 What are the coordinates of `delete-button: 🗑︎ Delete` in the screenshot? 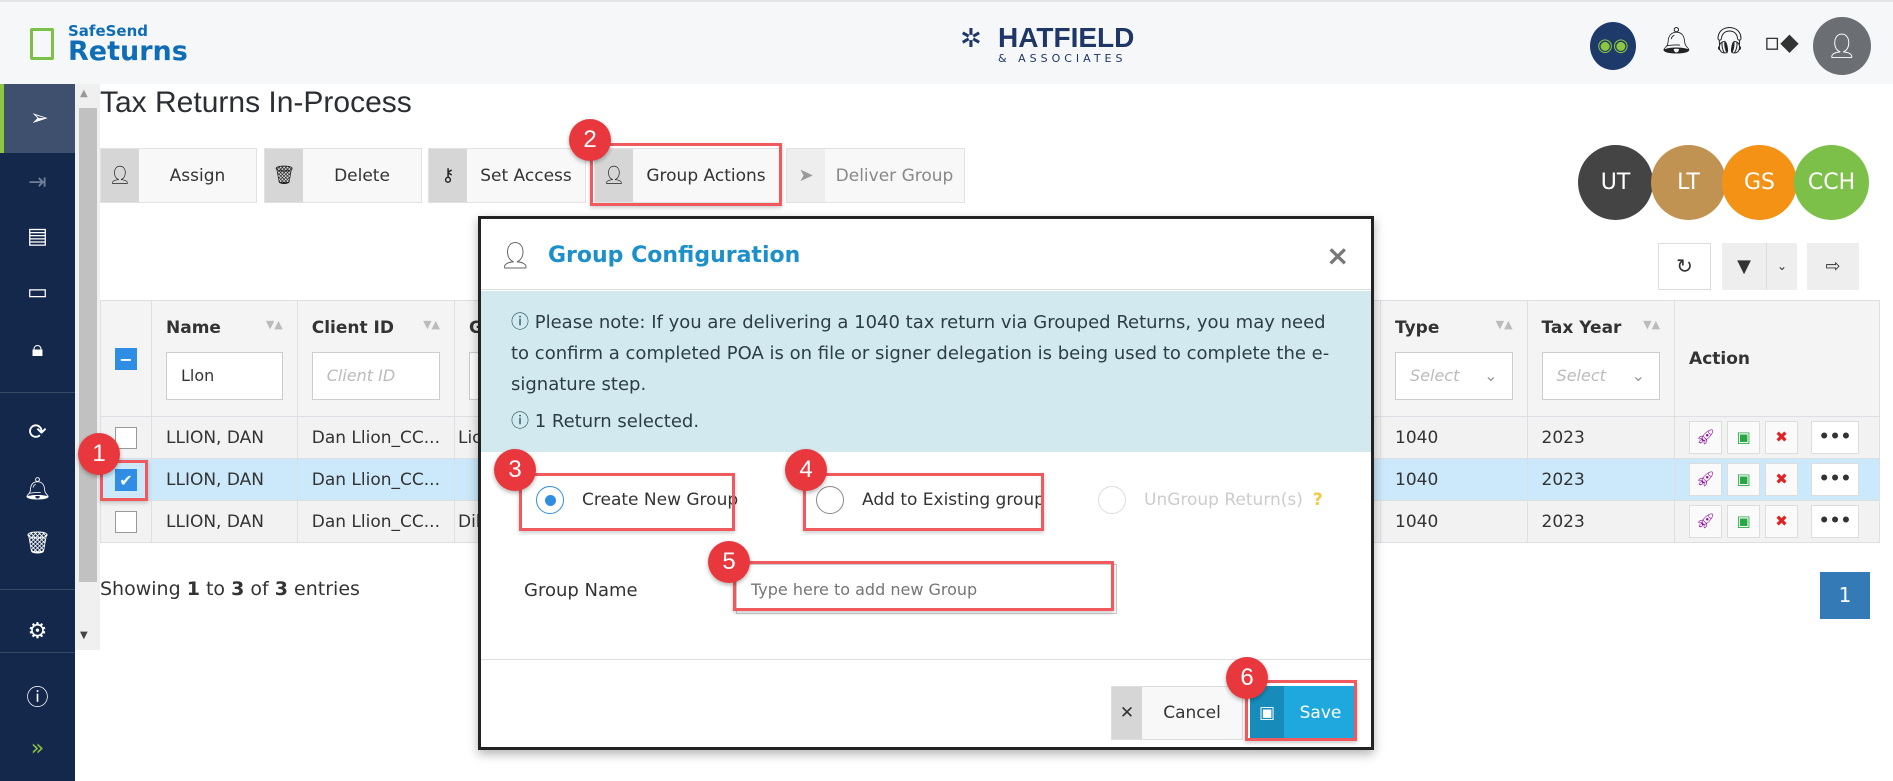 It's located at (343, 175).